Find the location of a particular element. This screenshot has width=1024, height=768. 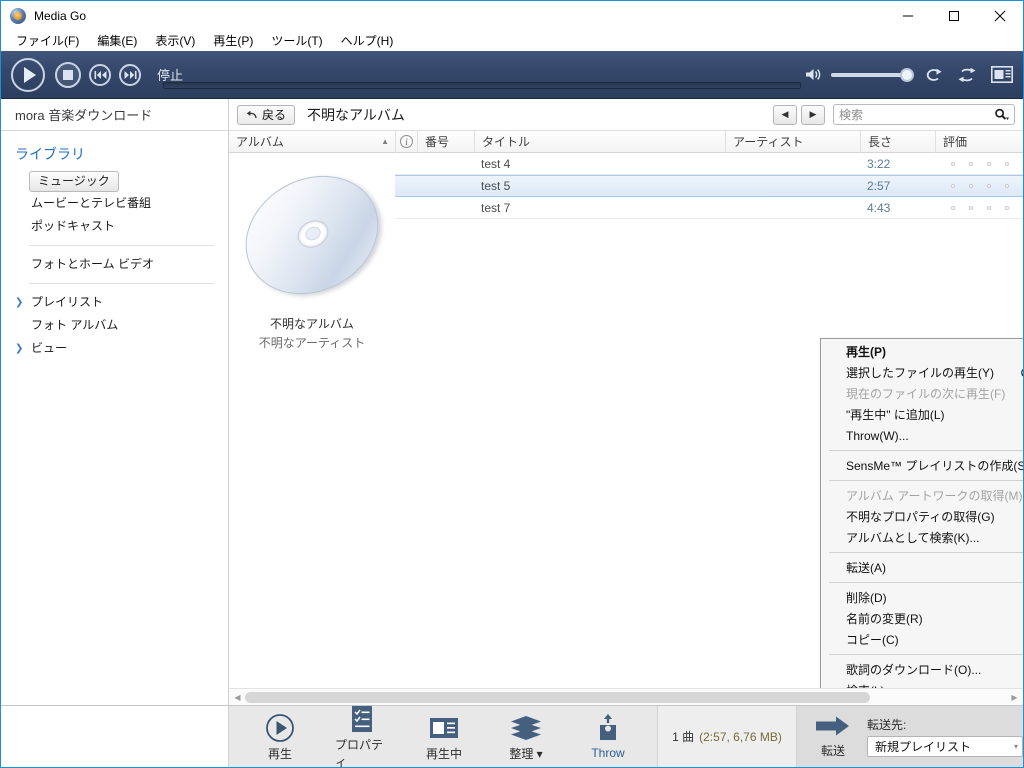

context-menu-item-play-selected: 選択したファイルの再生(Y) Ctrl+Enter is located at coordinates (922, 372).